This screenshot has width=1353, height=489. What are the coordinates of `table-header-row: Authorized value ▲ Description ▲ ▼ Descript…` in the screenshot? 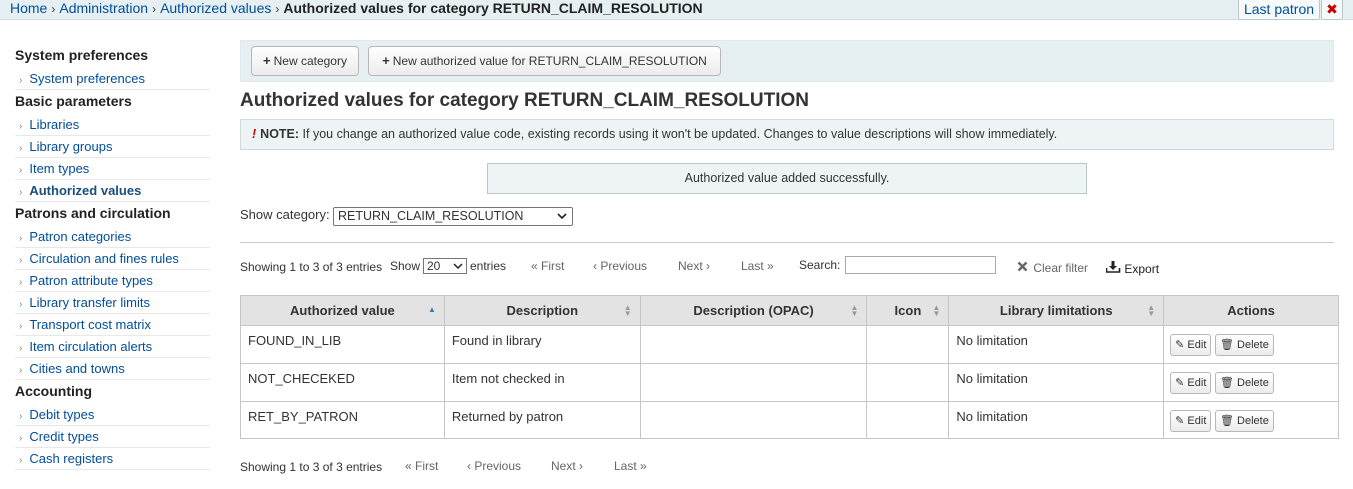 It's located at (789, 310).